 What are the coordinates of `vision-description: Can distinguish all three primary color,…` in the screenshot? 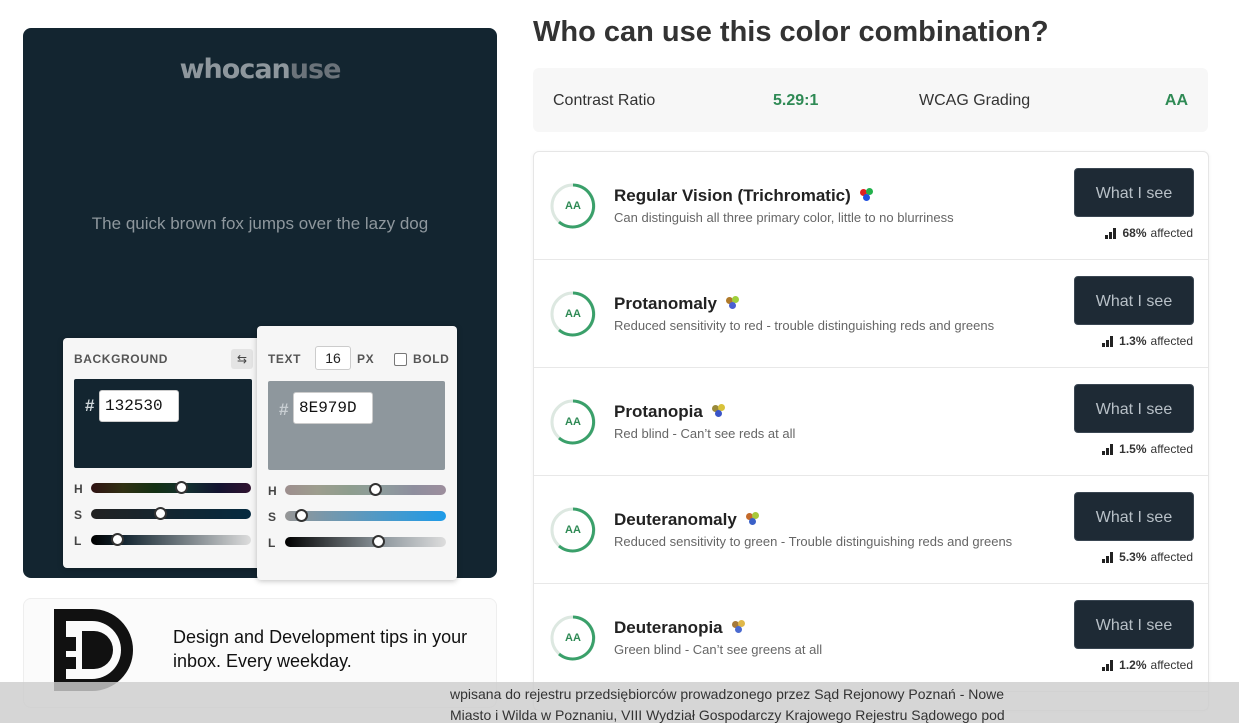 It's located at (784, 217).